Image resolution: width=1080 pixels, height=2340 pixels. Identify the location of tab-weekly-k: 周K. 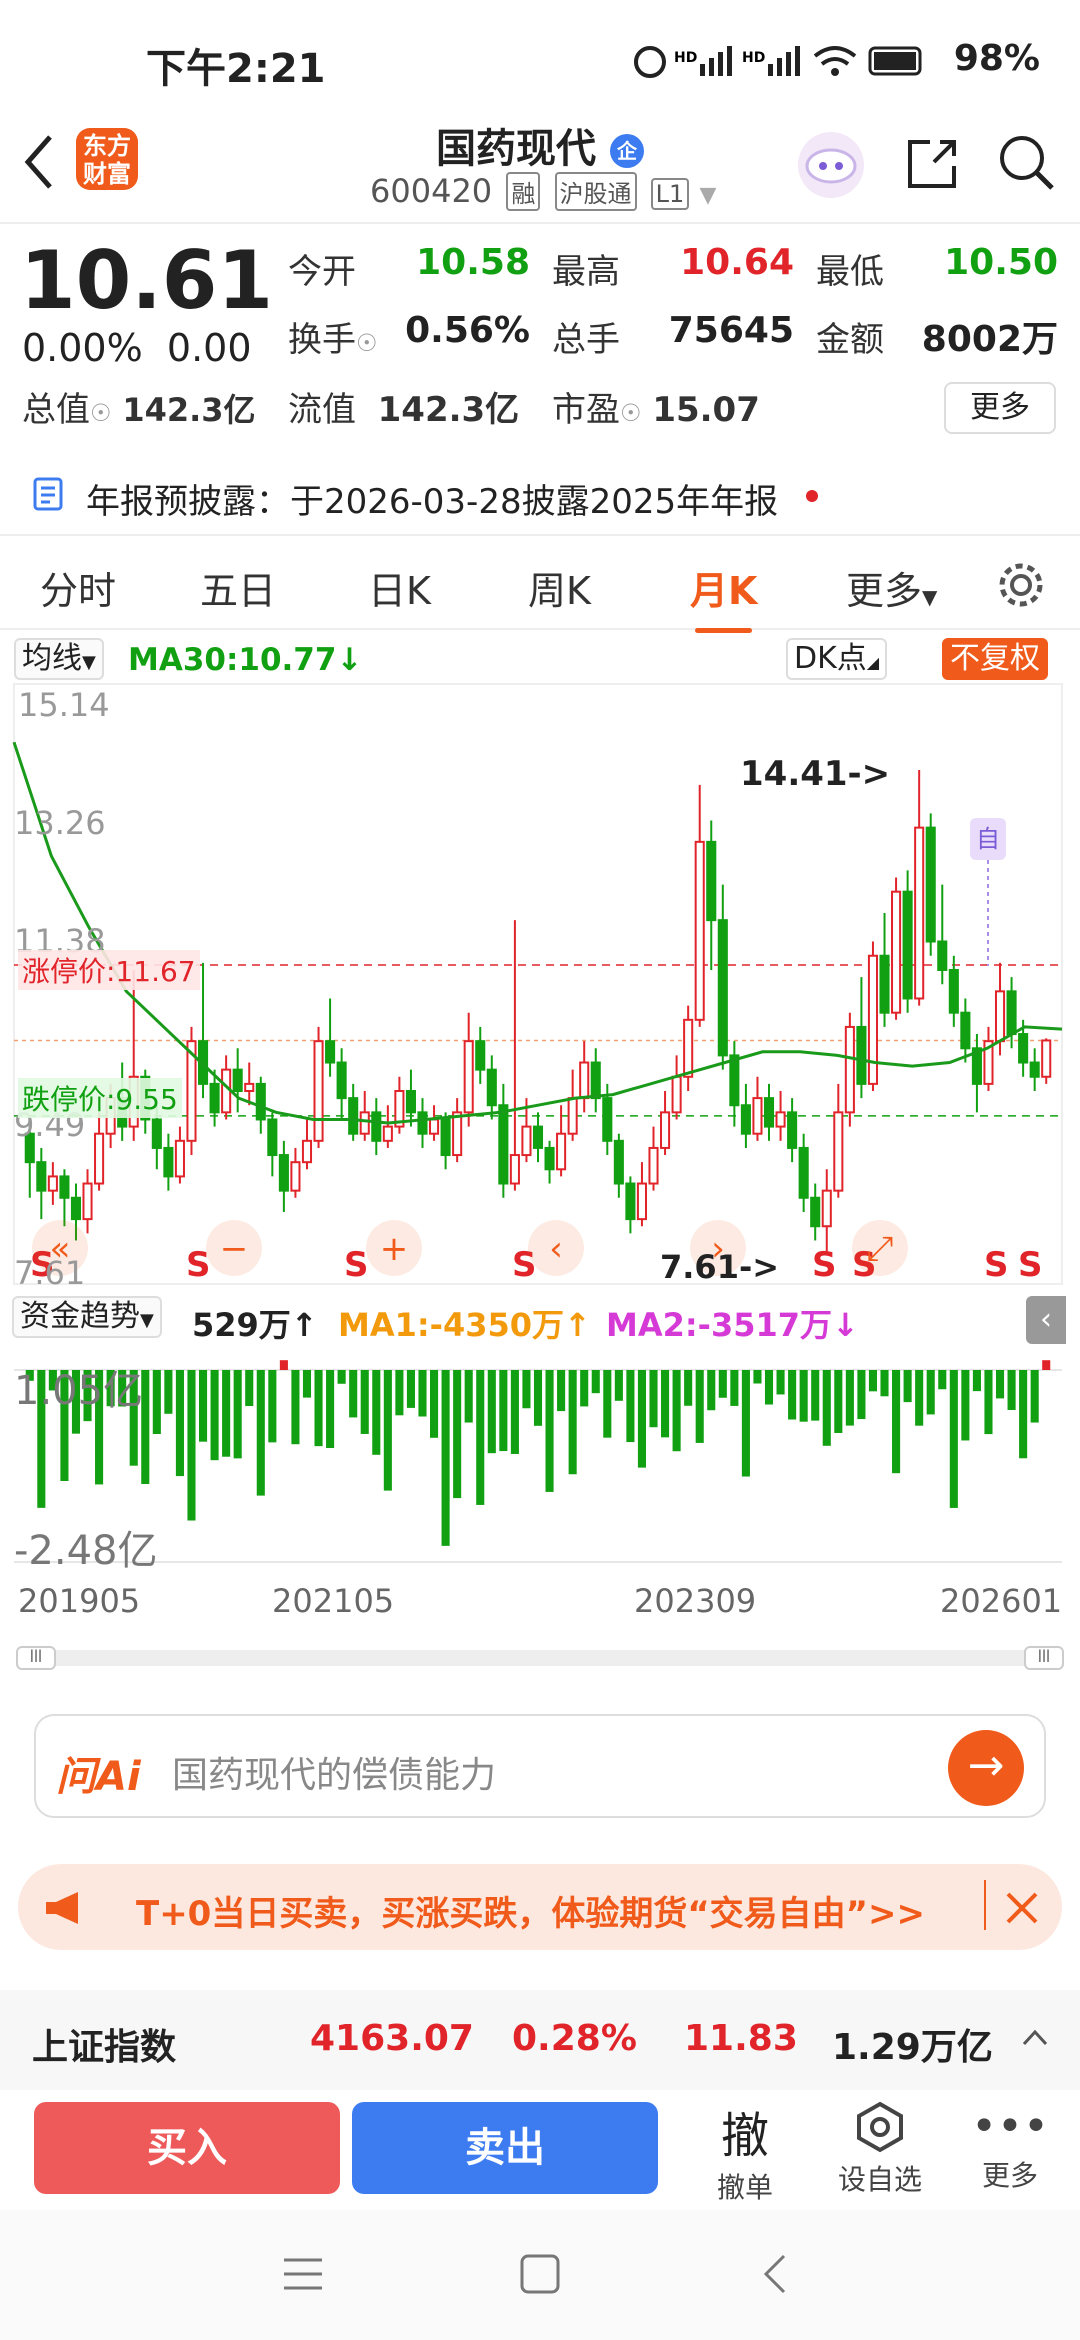
(559, 587).